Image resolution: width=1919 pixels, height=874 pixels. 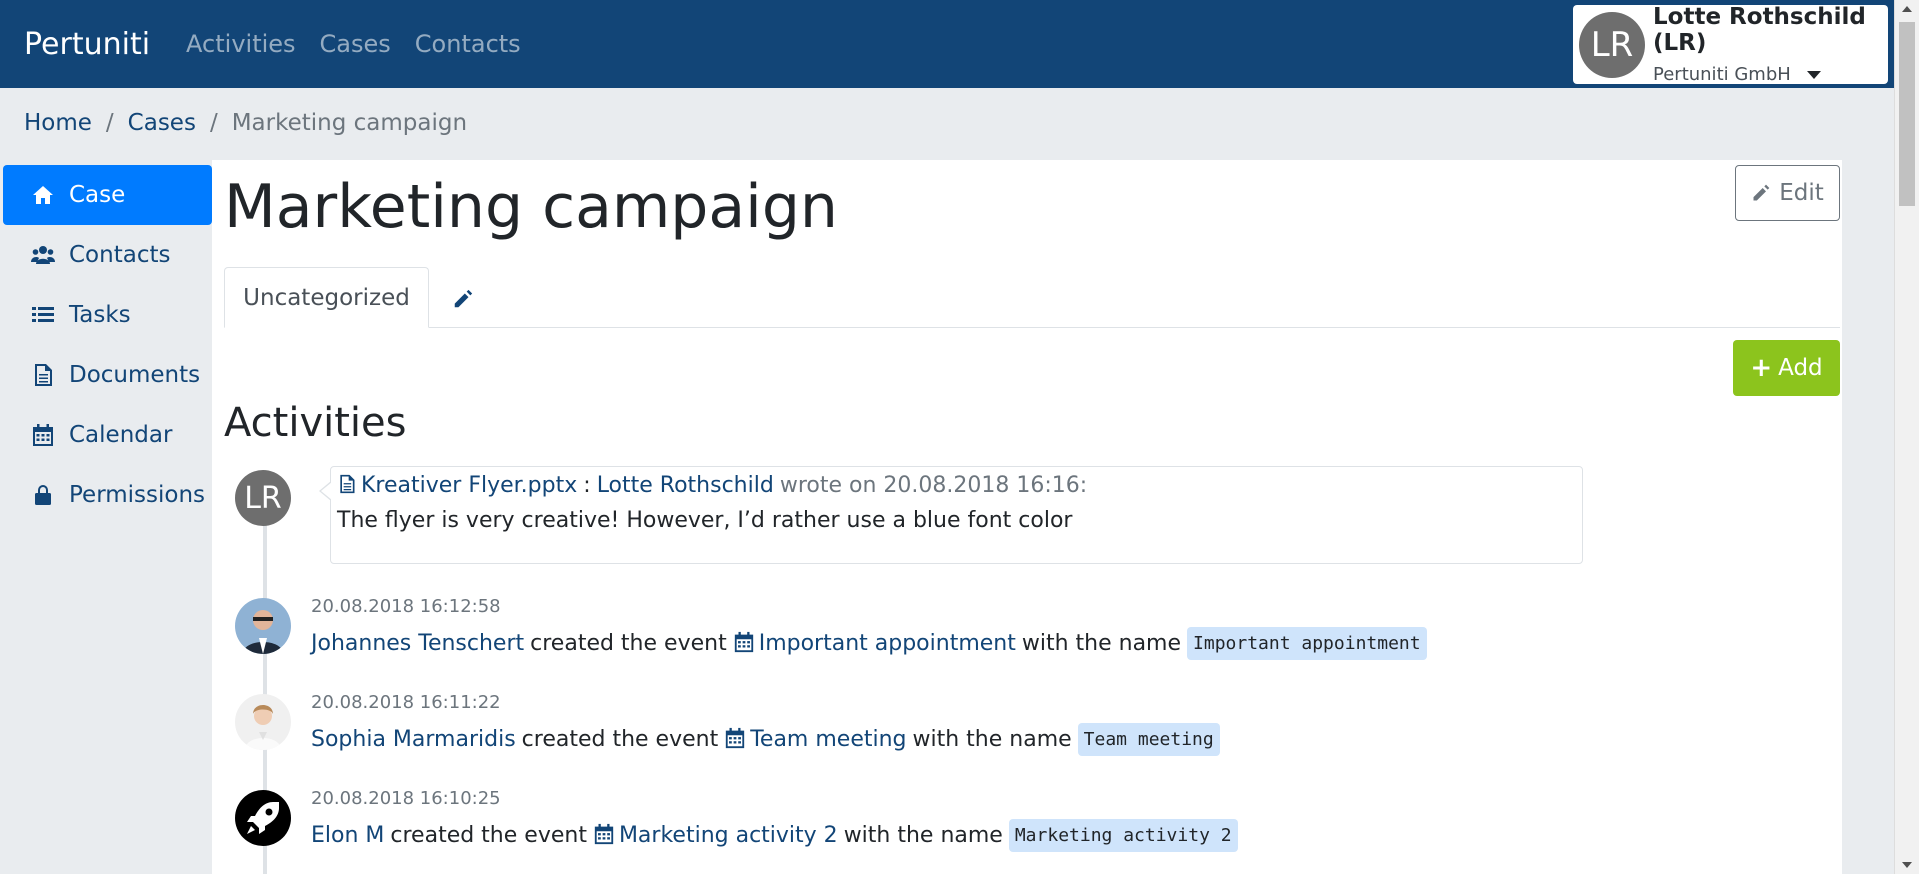 I want to click on nav-activities: Activities, so click(x=241, y=44).